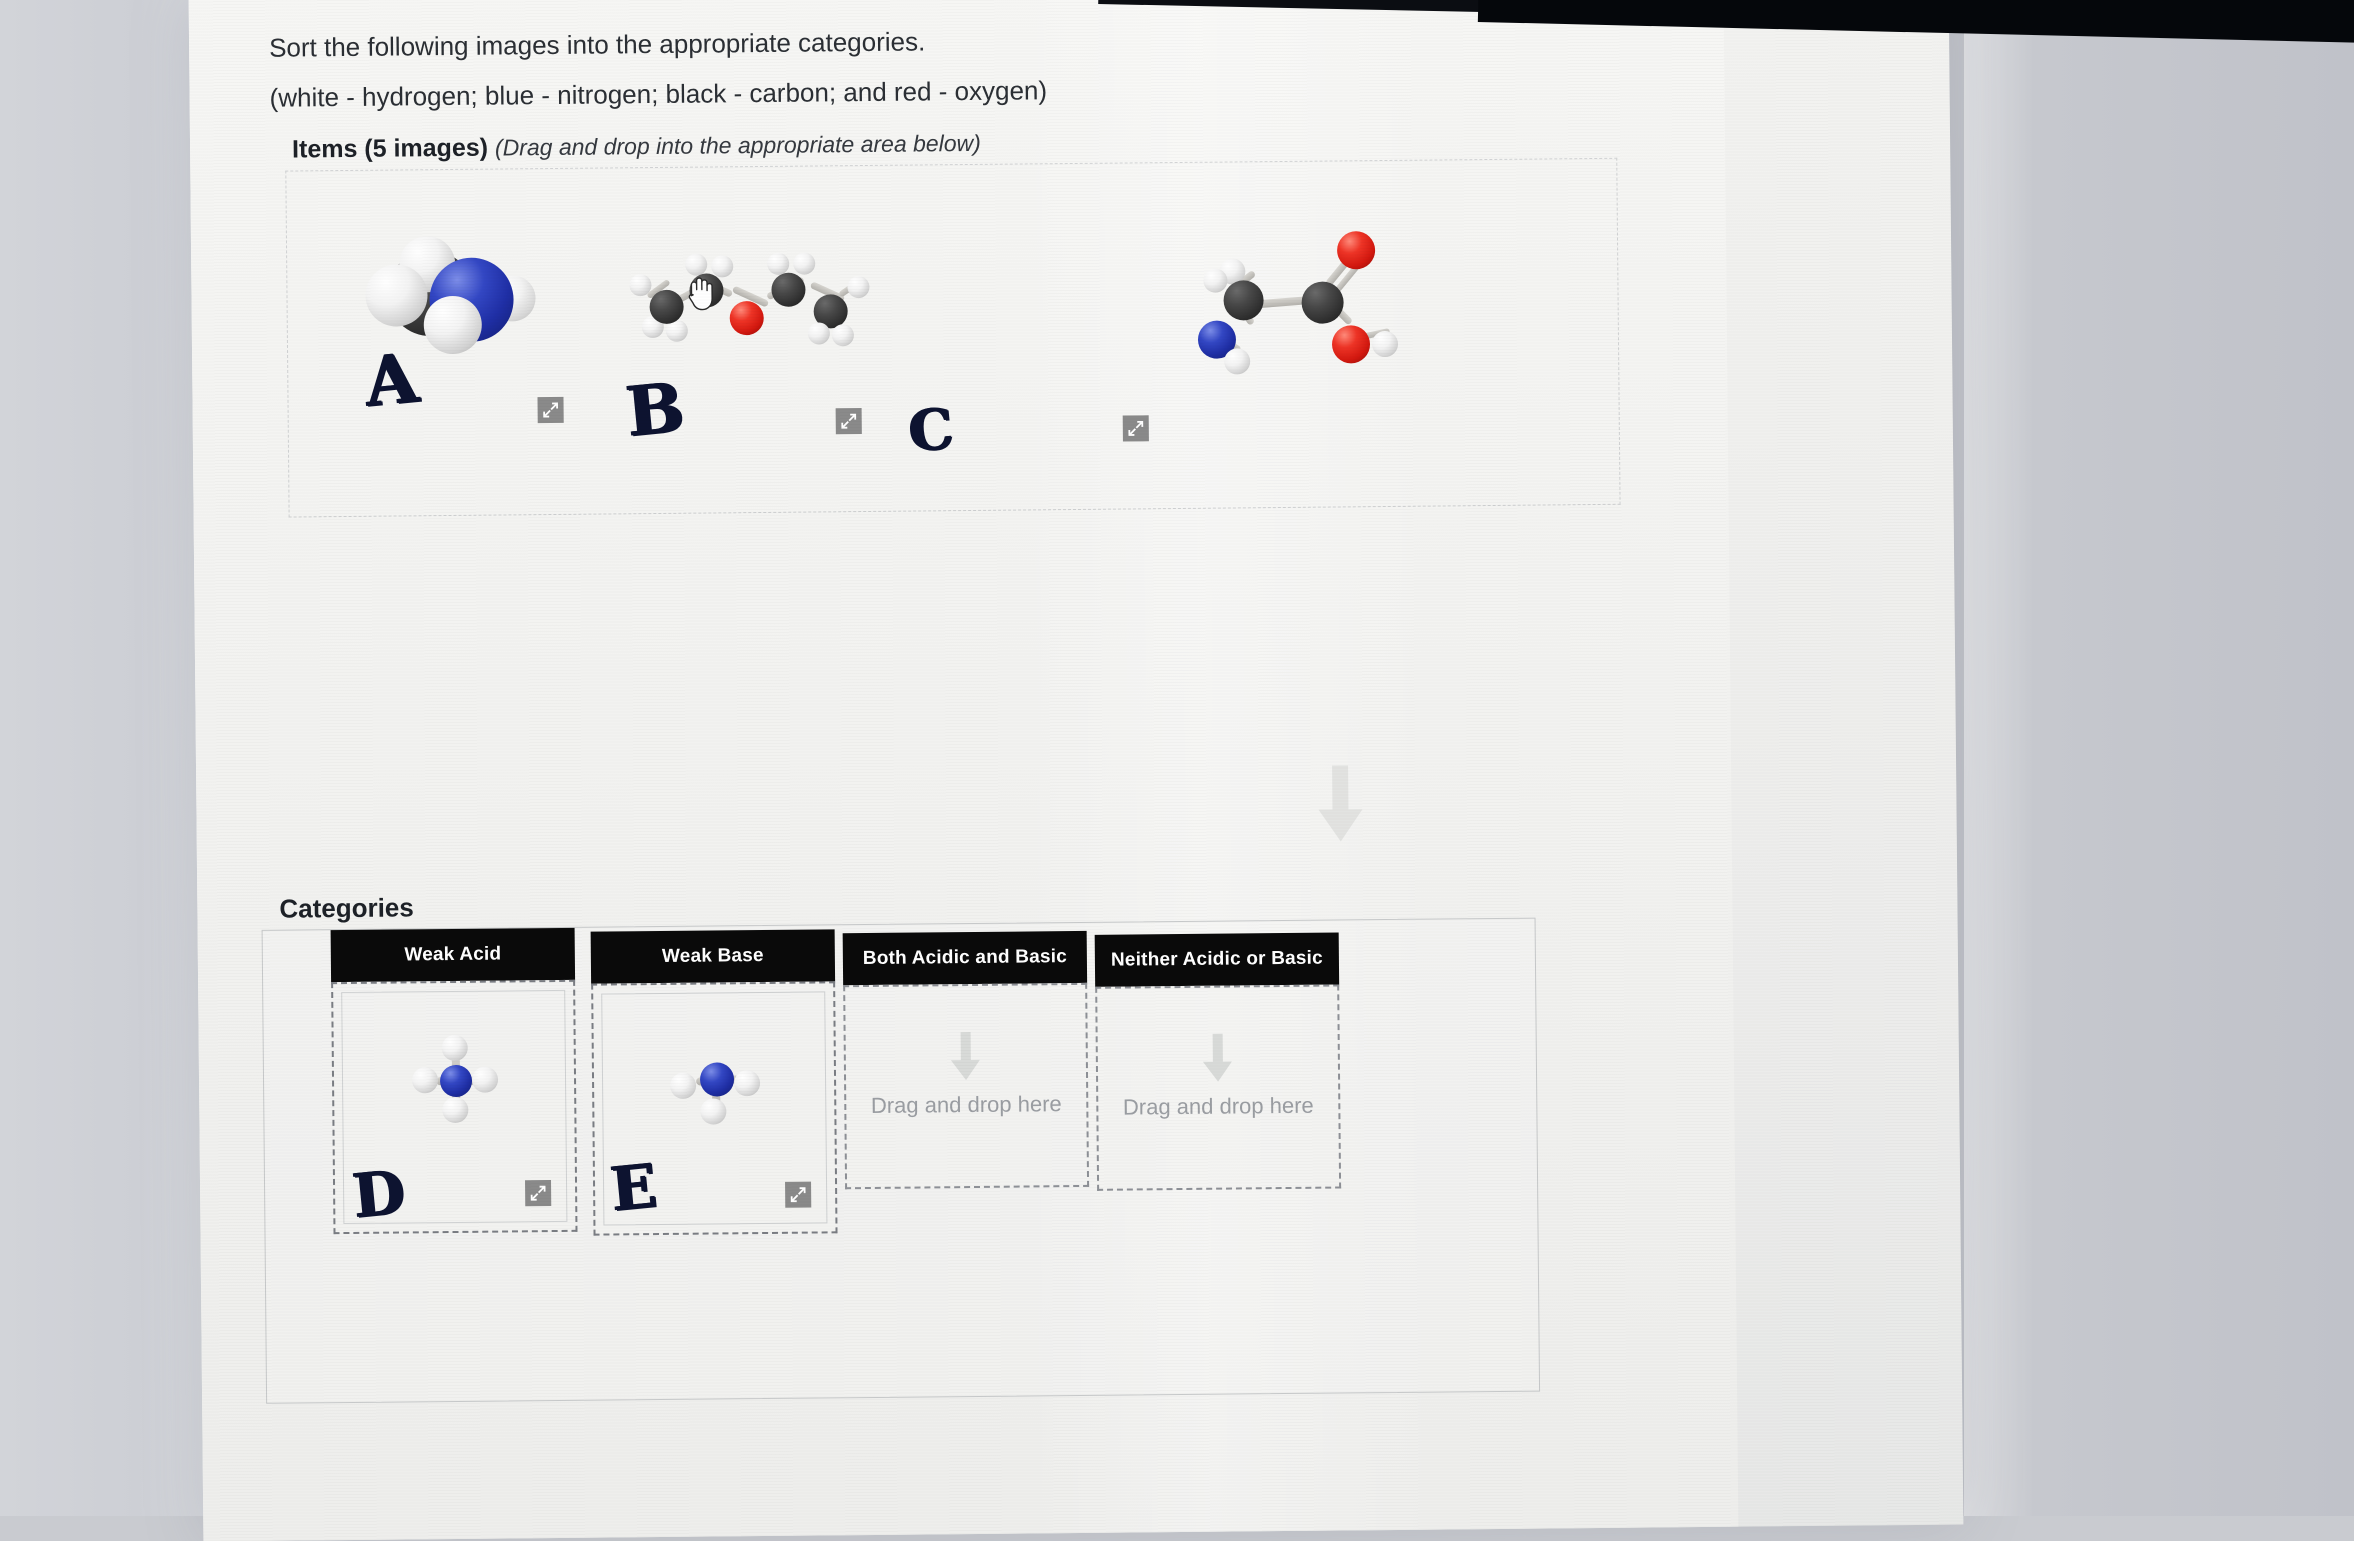 The height and width of the screenshot is (1541, 2354). I want to click on handwritten-label-e: E, so click(633, 1188).